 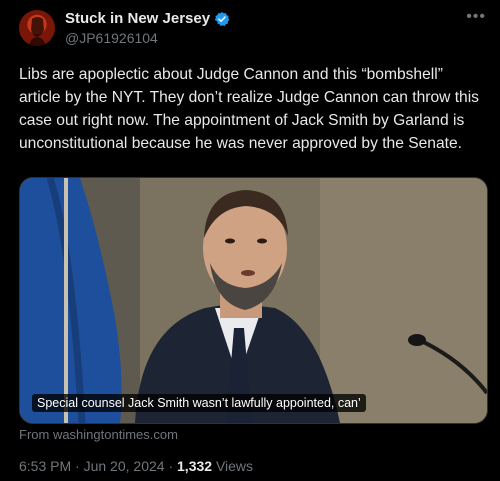 I want to click on verified-badge-icon, so click(x=222, y=19).